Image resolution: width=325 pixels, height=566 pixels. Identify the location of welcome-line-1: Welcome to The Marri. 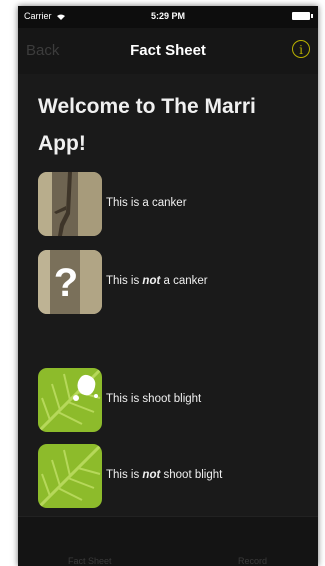
(147, 106).